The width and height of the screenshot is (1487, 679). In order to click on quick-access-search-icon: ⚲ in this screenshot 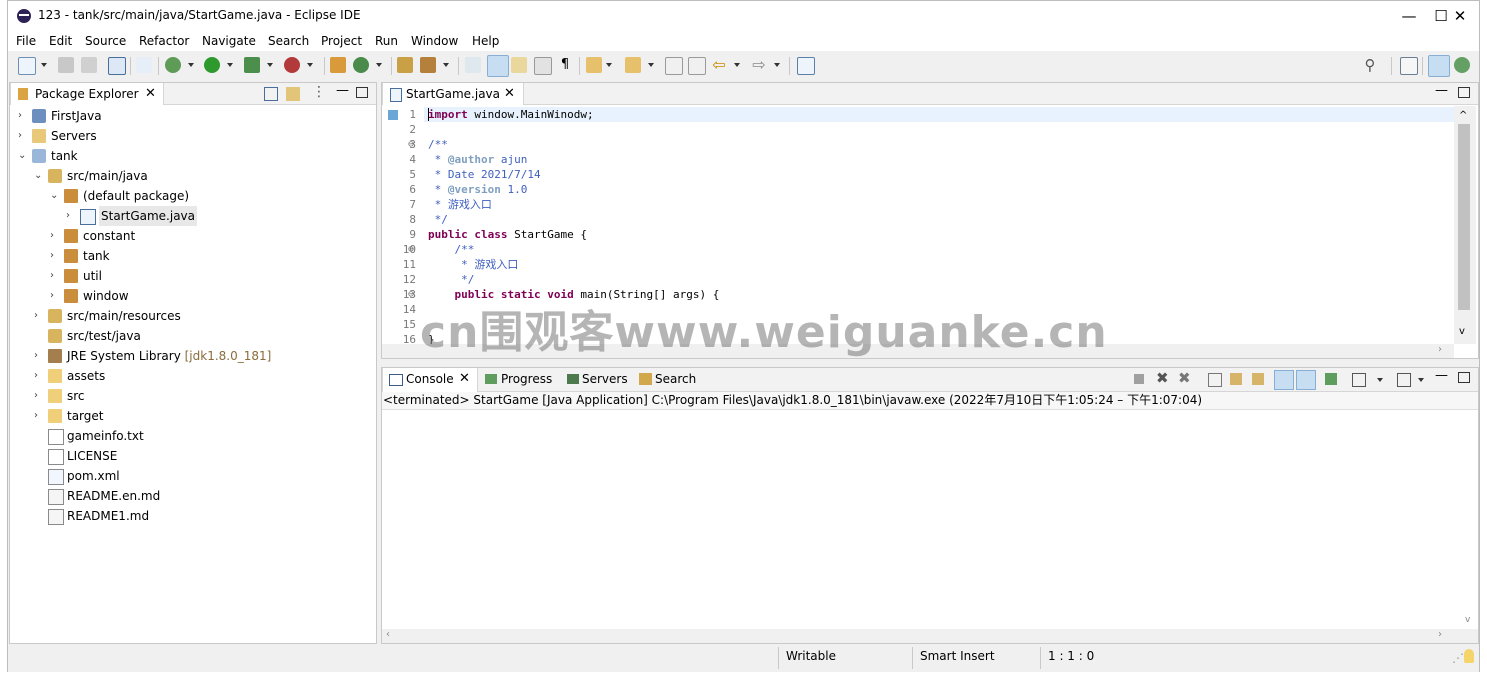, I will do `click(1370, 65)`.